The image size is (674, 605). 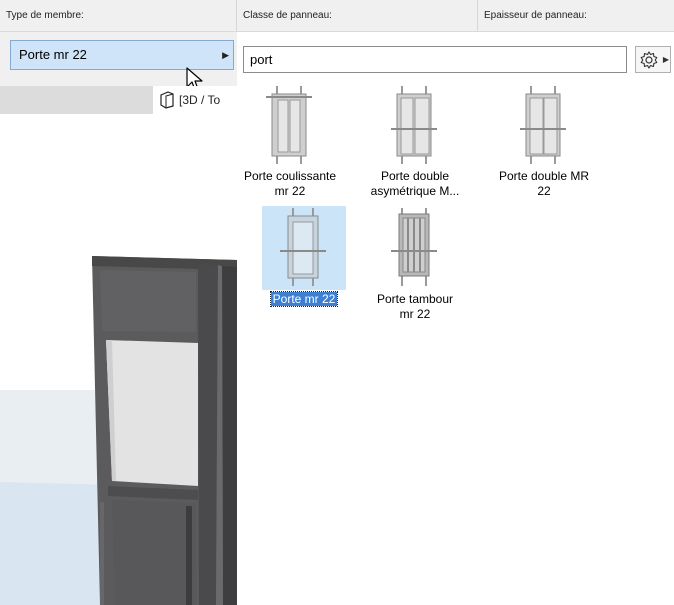 I want to click on panel-class-header: Classe de panneau:, so click(x=357, y=15).